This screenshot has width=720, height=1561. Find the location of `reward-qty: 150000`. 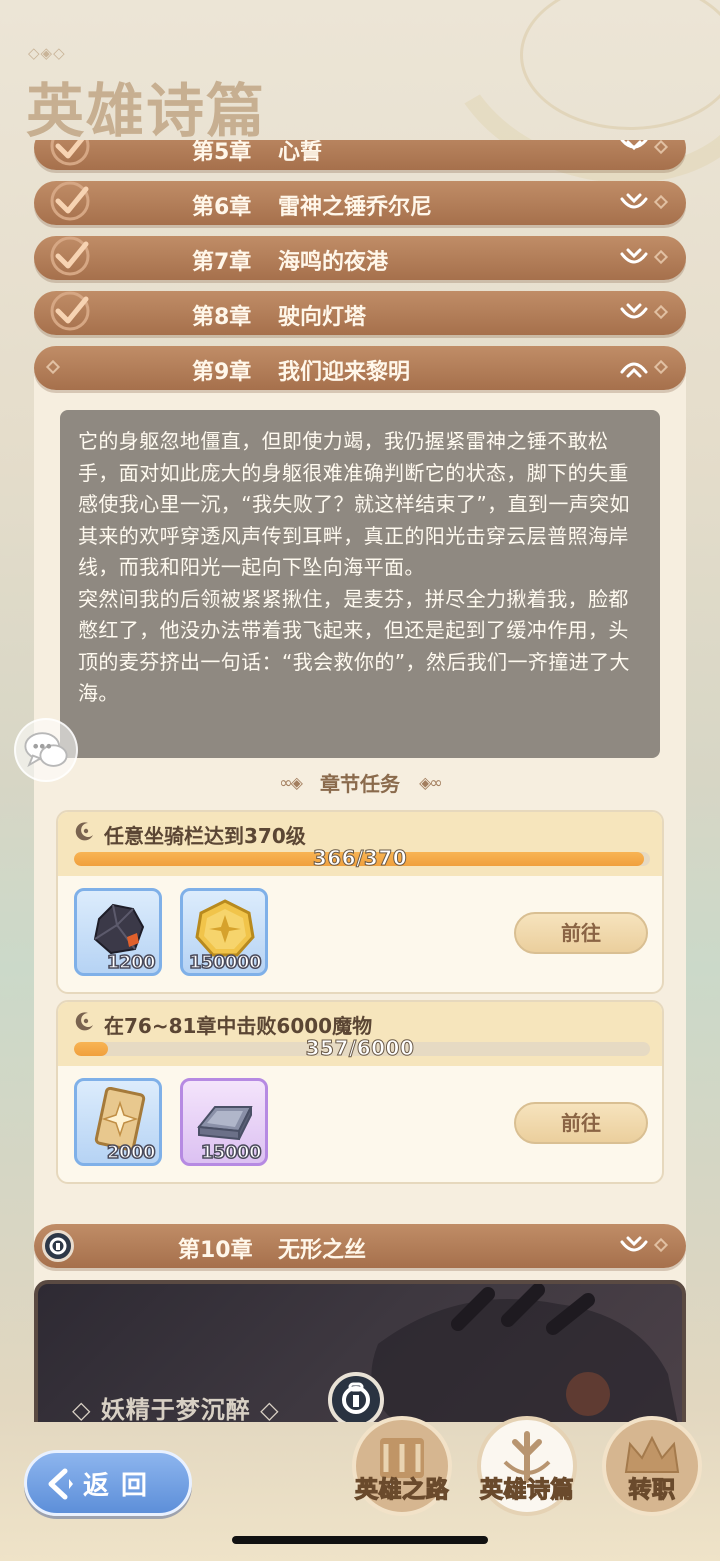

reward-qty: 150000 is located at coordinates (225, 962).